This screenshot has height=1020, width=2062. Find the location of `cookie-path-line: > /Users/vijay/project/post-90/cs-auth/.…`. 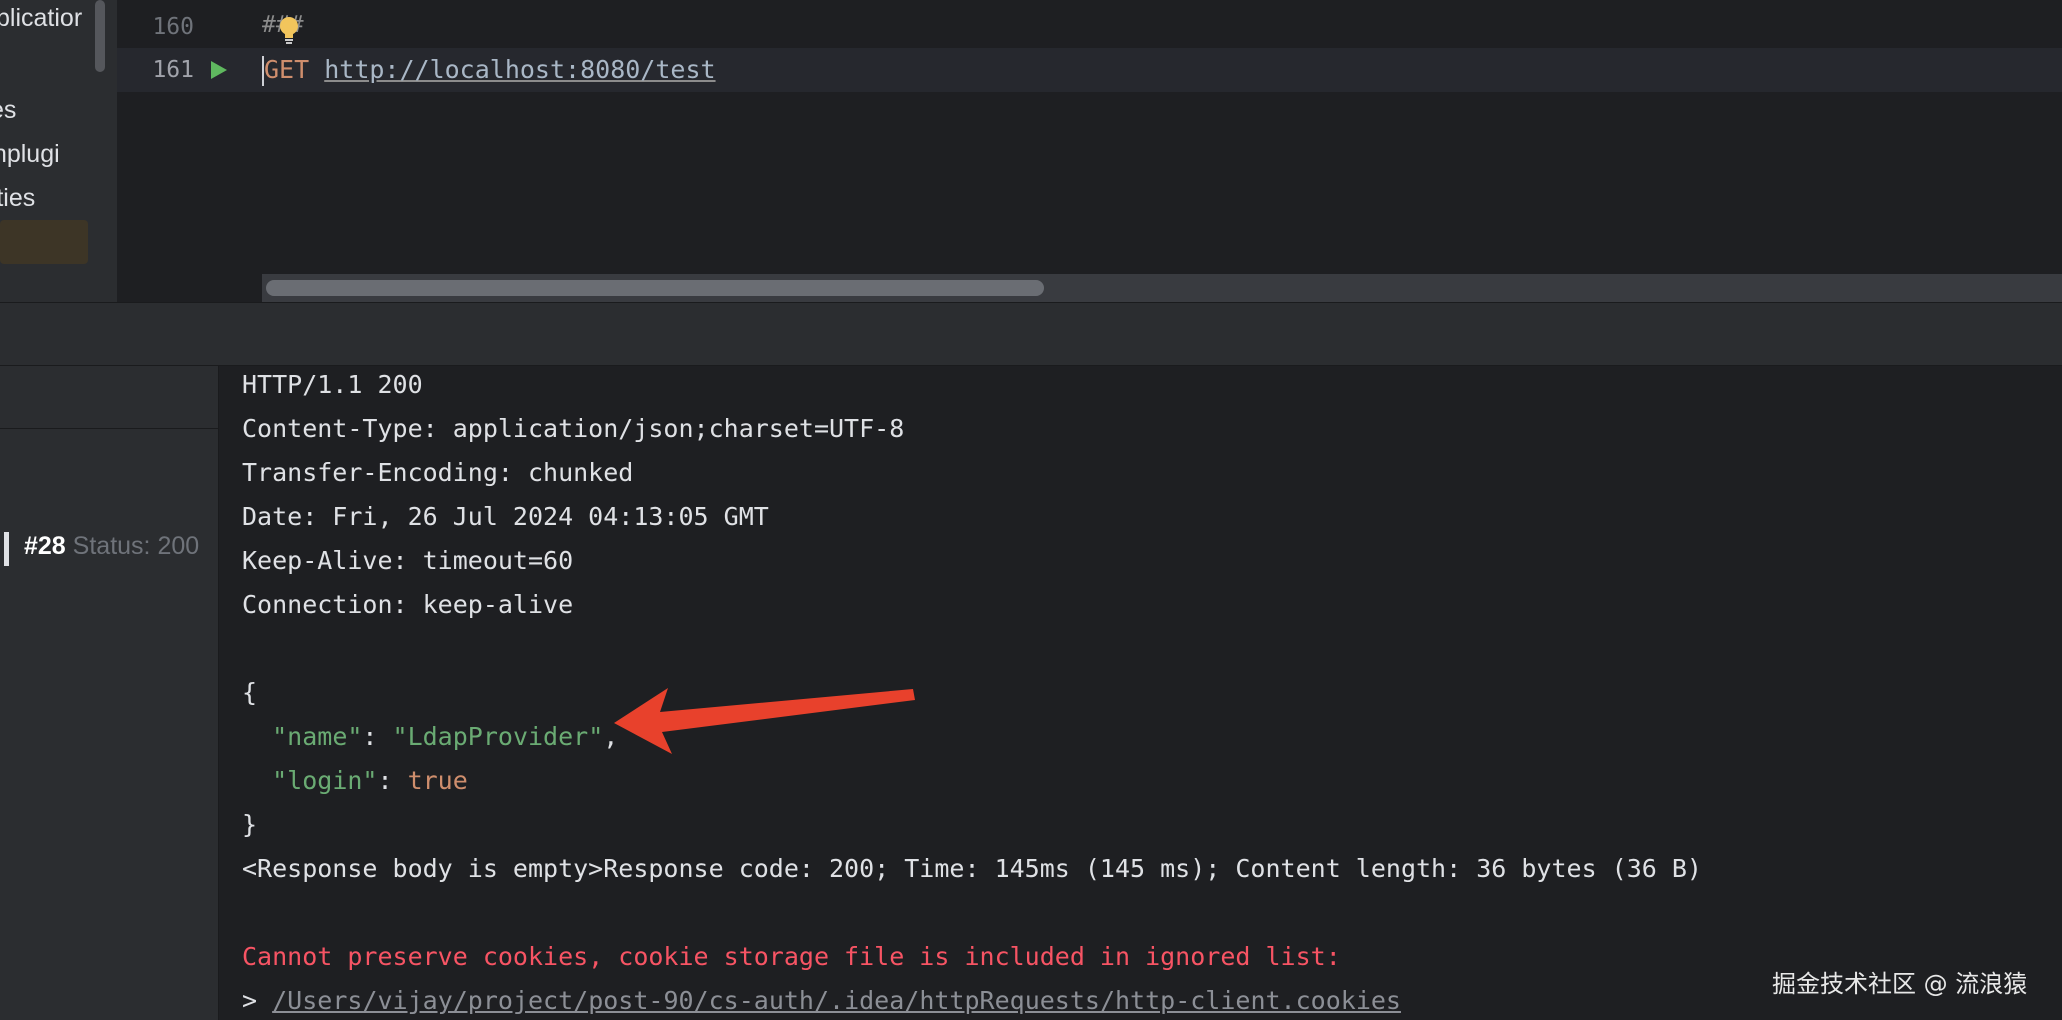

cookie-path-line: > /Users/vijay/project/post-90/cs-auth/.… is located at coordinates (821, 1000).